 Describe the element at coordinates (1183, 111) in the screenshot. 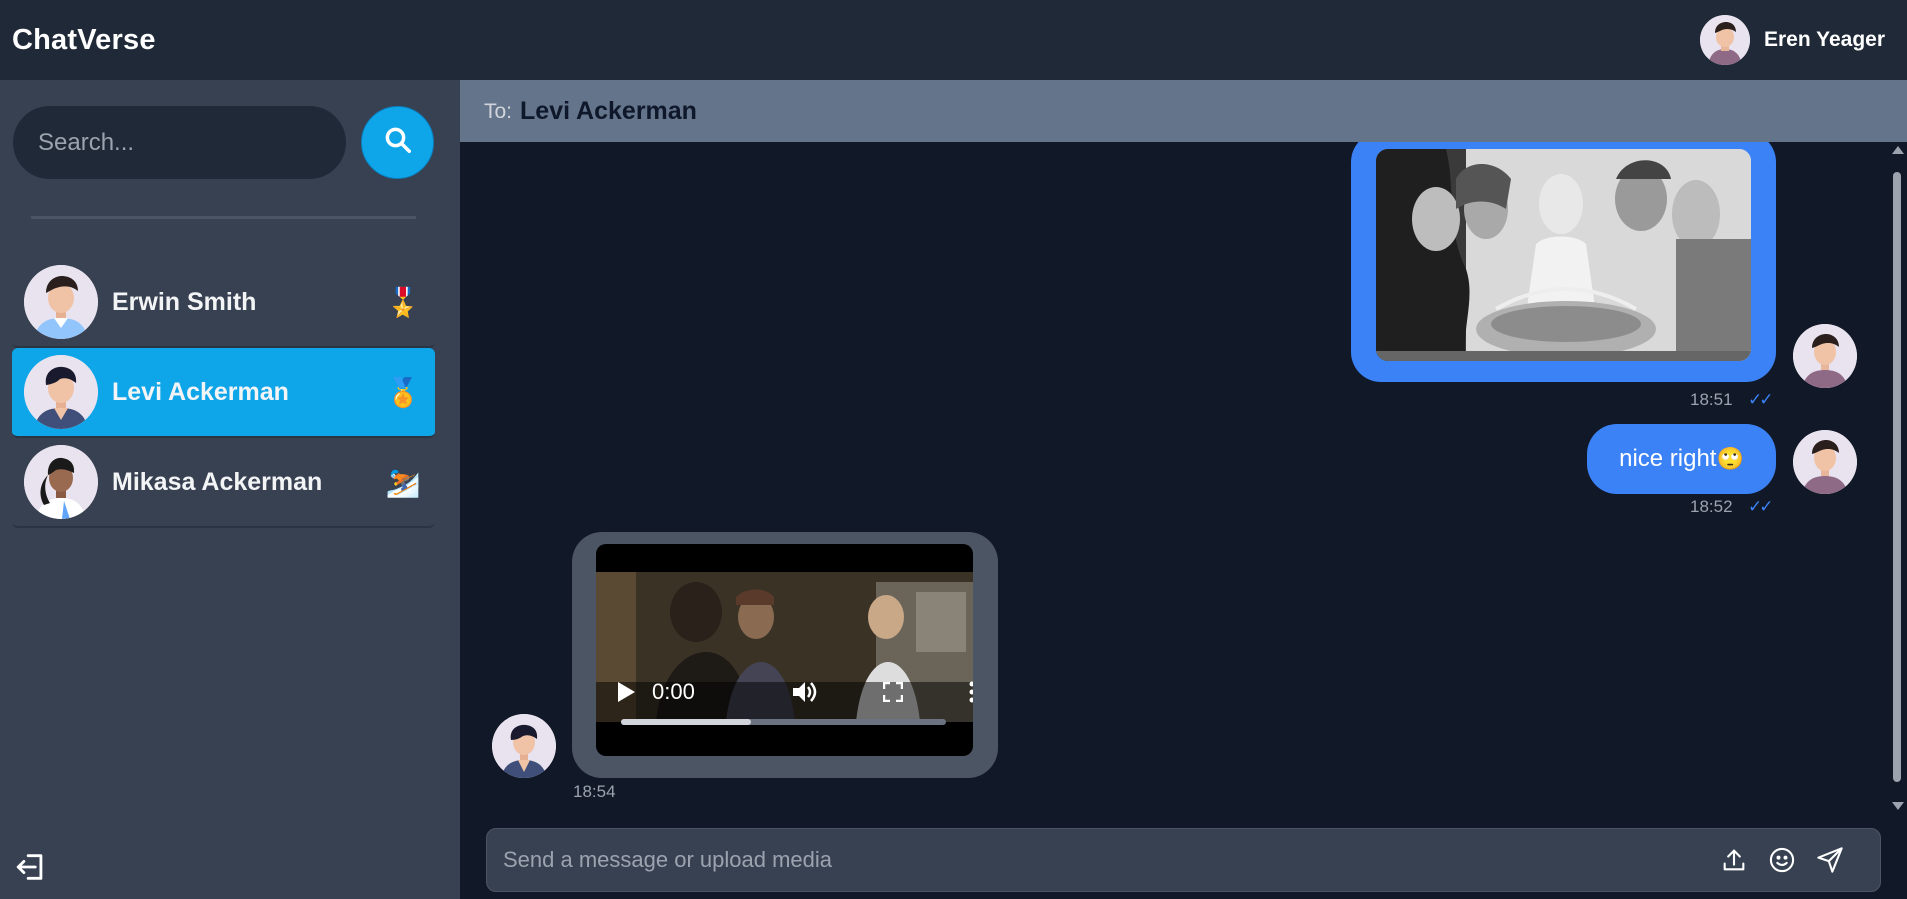

I see `chat-header: To: Levi Ackerman` at that location.